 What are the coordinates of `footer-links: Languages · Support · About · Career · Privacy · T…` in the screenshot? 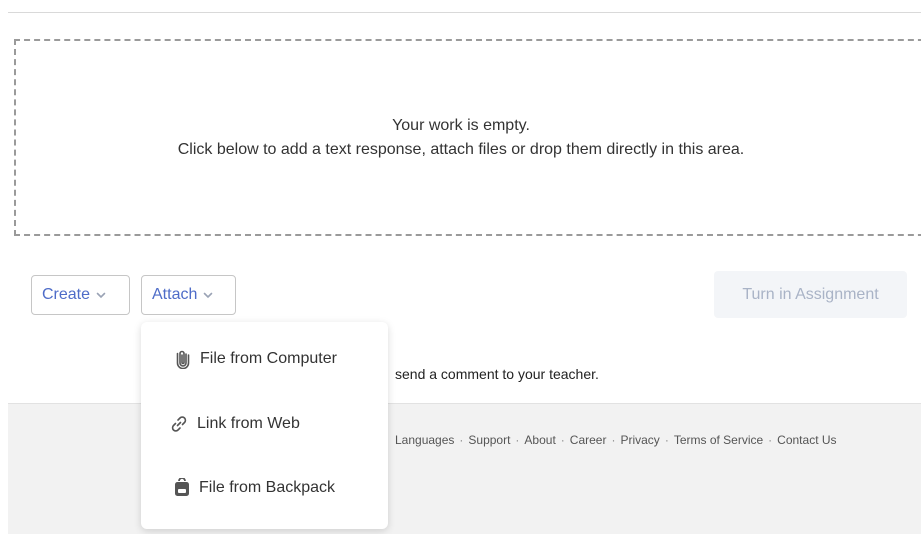 It's located at (616, 440).